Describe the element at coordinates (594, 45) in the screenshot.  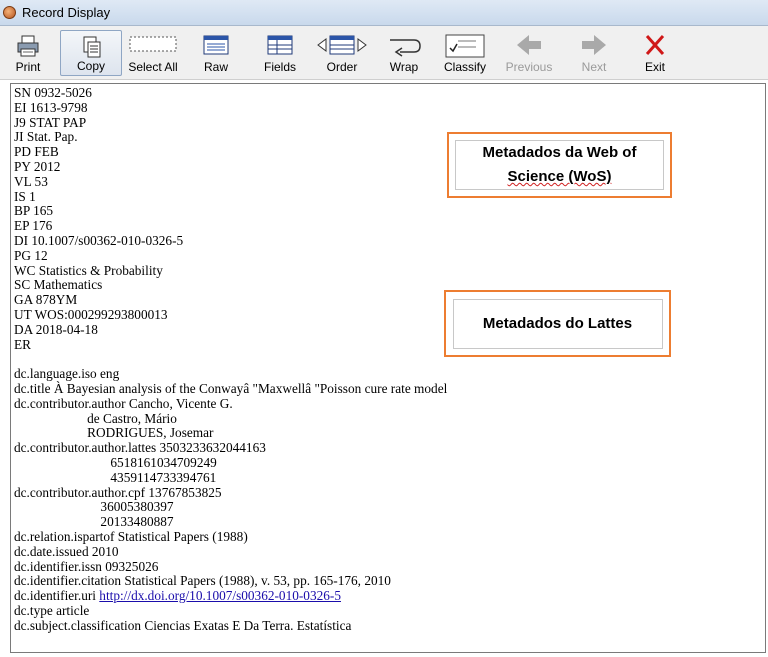
I see `arrow-right-icon` at that location.